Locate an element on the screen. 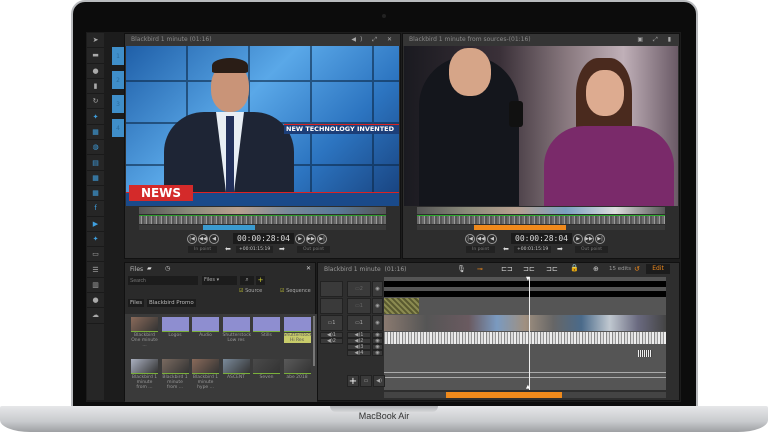  breadcrumb-folder: Blackbird Promo is located at coordinates (171, 303).